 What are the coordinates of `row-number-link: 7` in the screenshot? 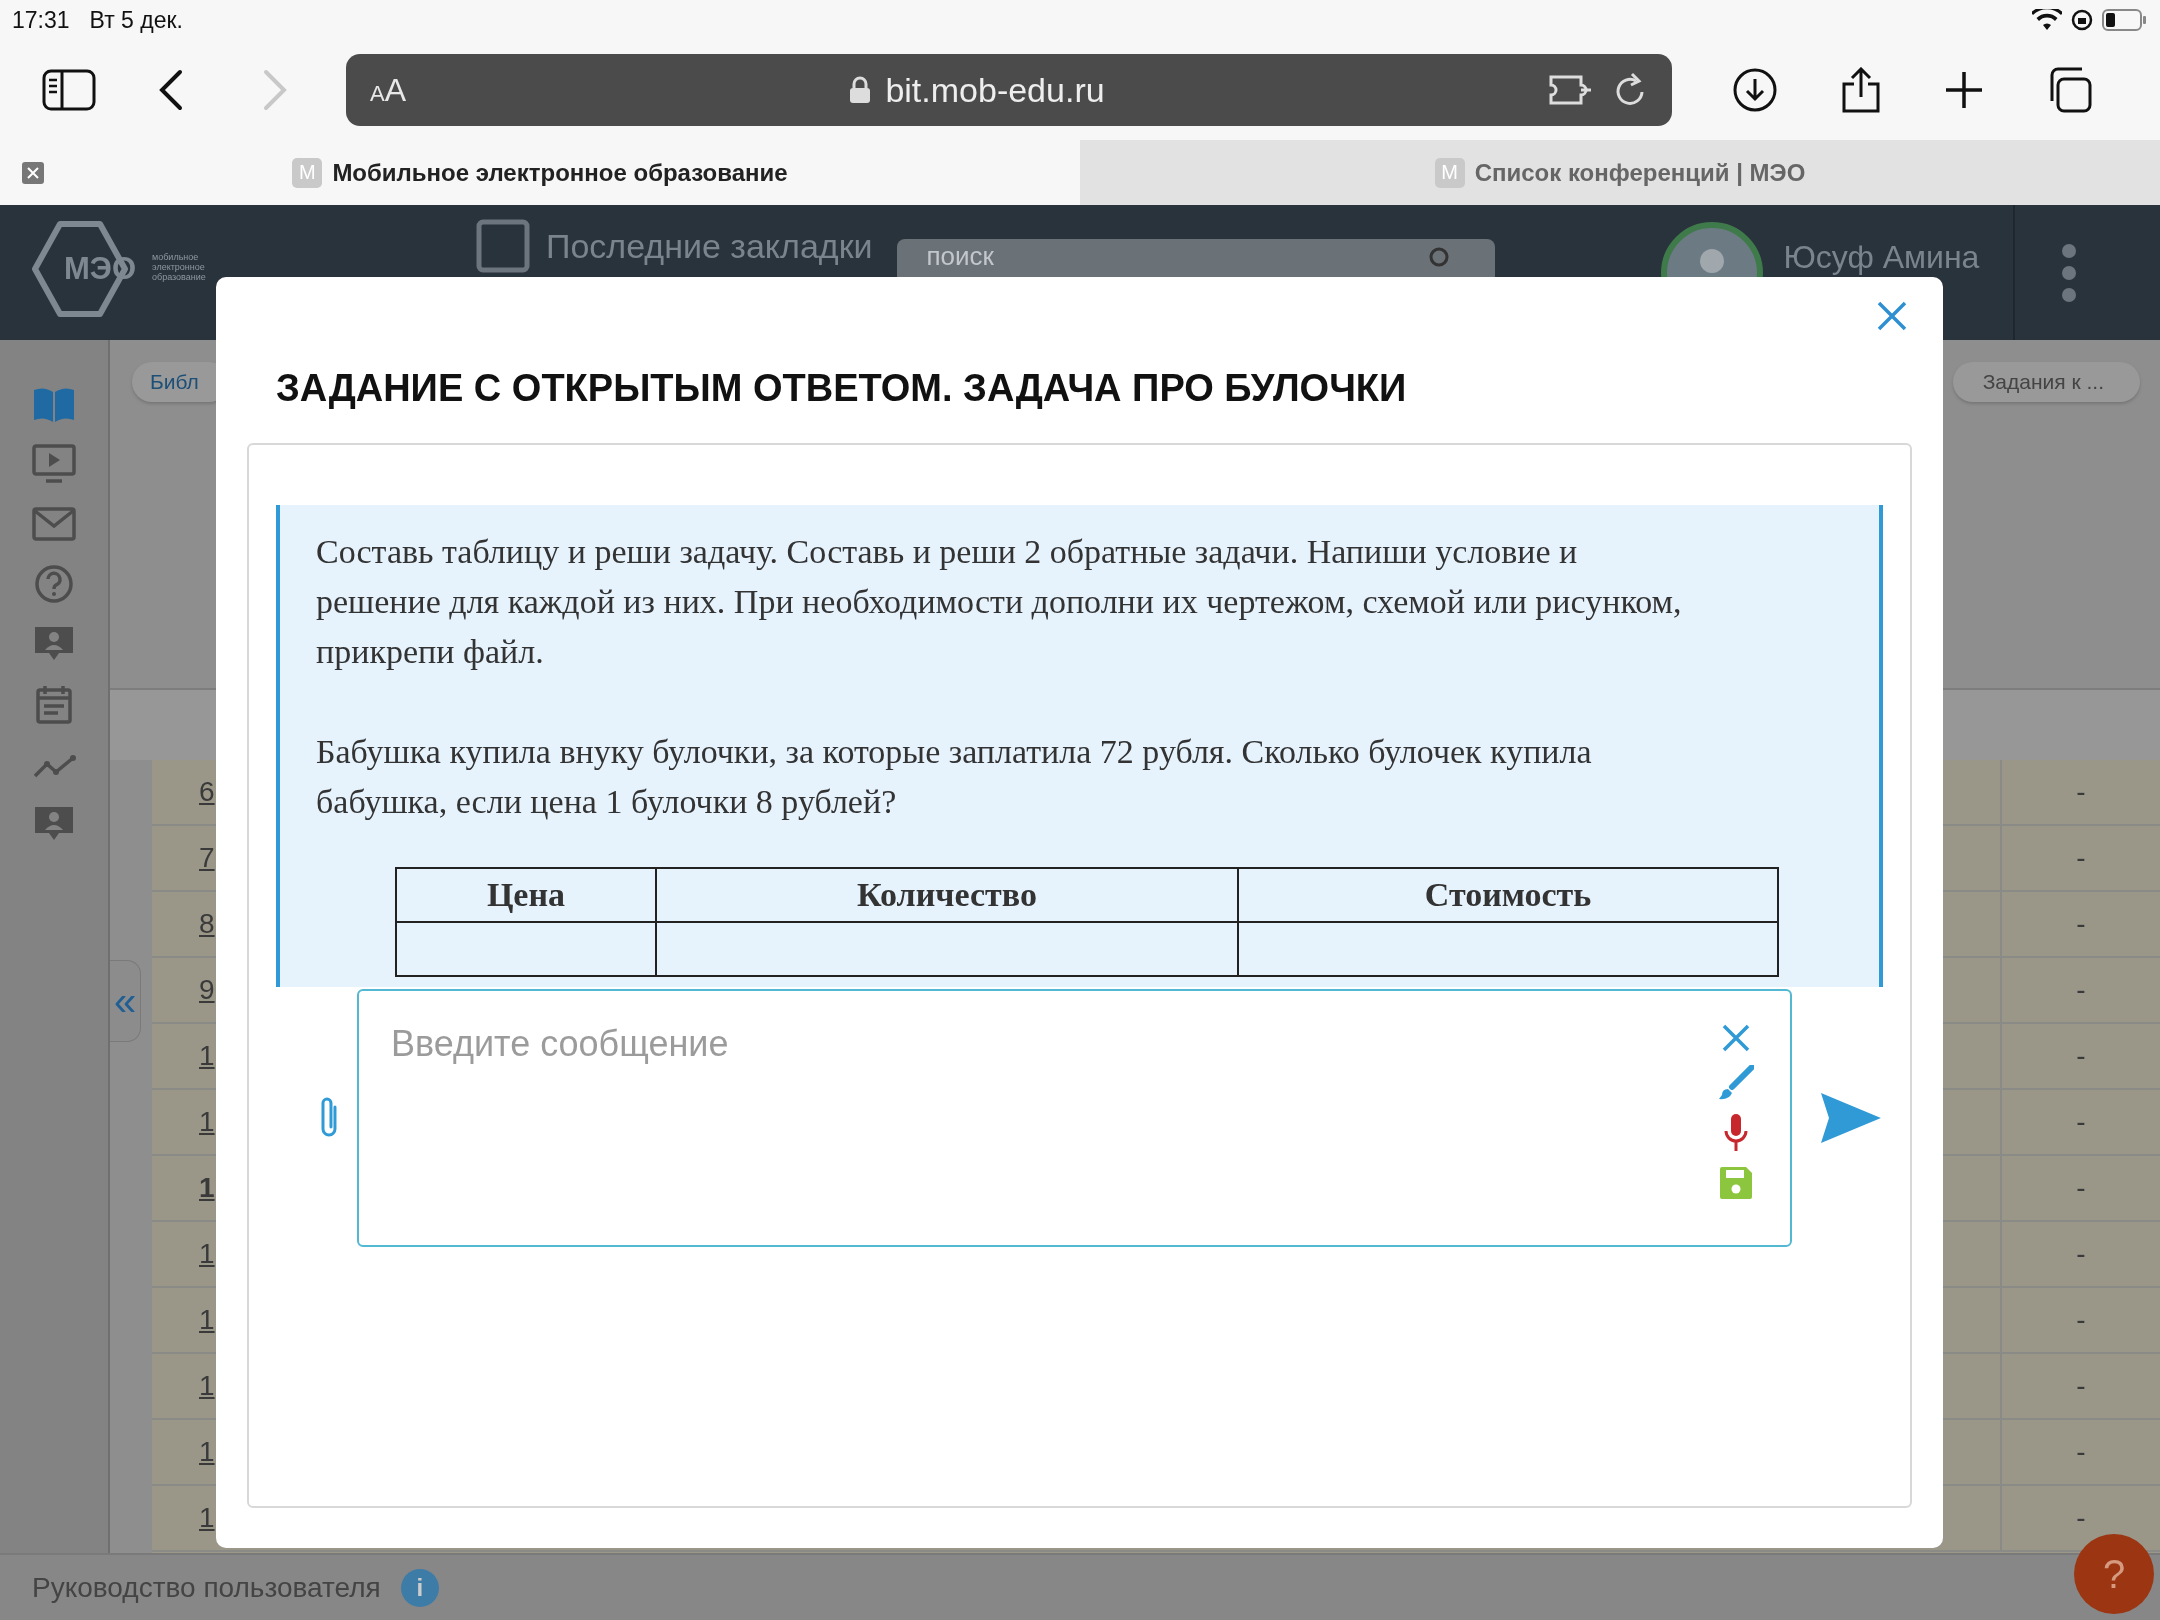 It's located at (207, 858).